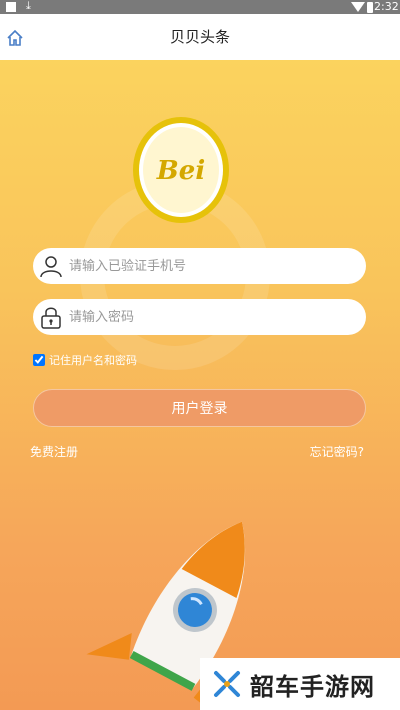 The height and width of the screenshot is (710, 400). What do you see at coordinates (93, 360) in the screenshot?
I see `remember-label: 记住用户名和密码` at bounding box center [93, 360].